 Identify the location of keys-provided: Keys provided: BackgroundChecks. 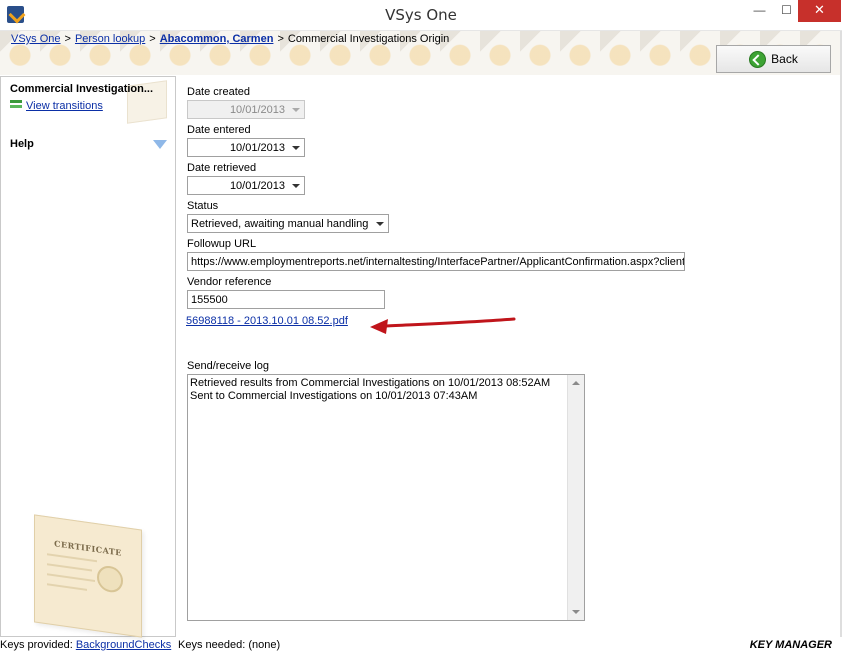
(85, 645).